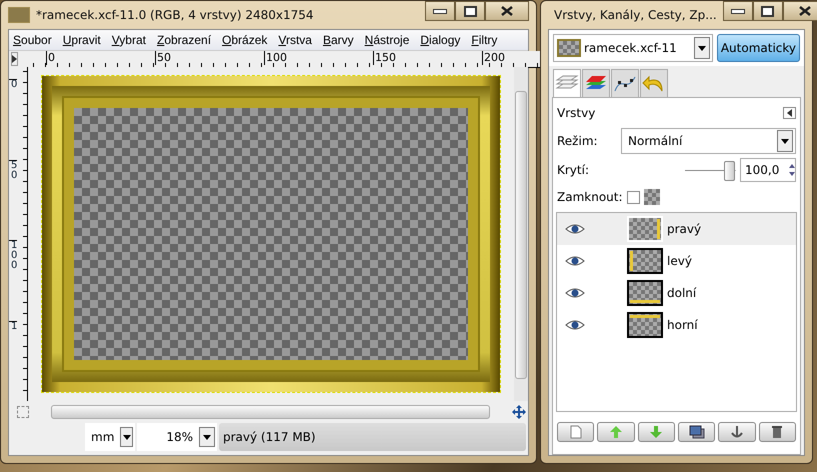 The height and width of the screenshot is (472, 817). What do you see at coordinates (270, 412) in the screenshot?
I see `horizontal-scrollbar` at bounding box center [270, 412].